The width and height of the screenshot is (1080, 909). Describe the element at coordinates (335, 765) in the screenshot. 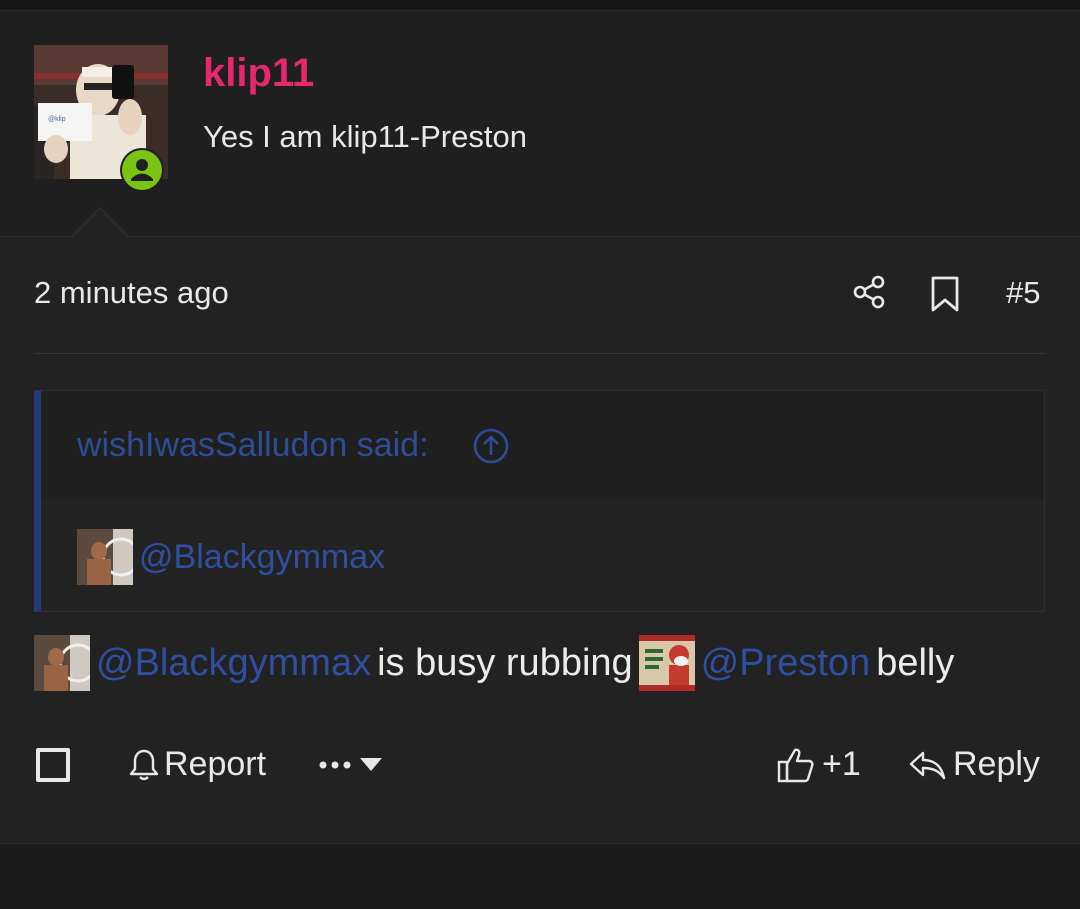

I see `ellipsis-icon` at that location.